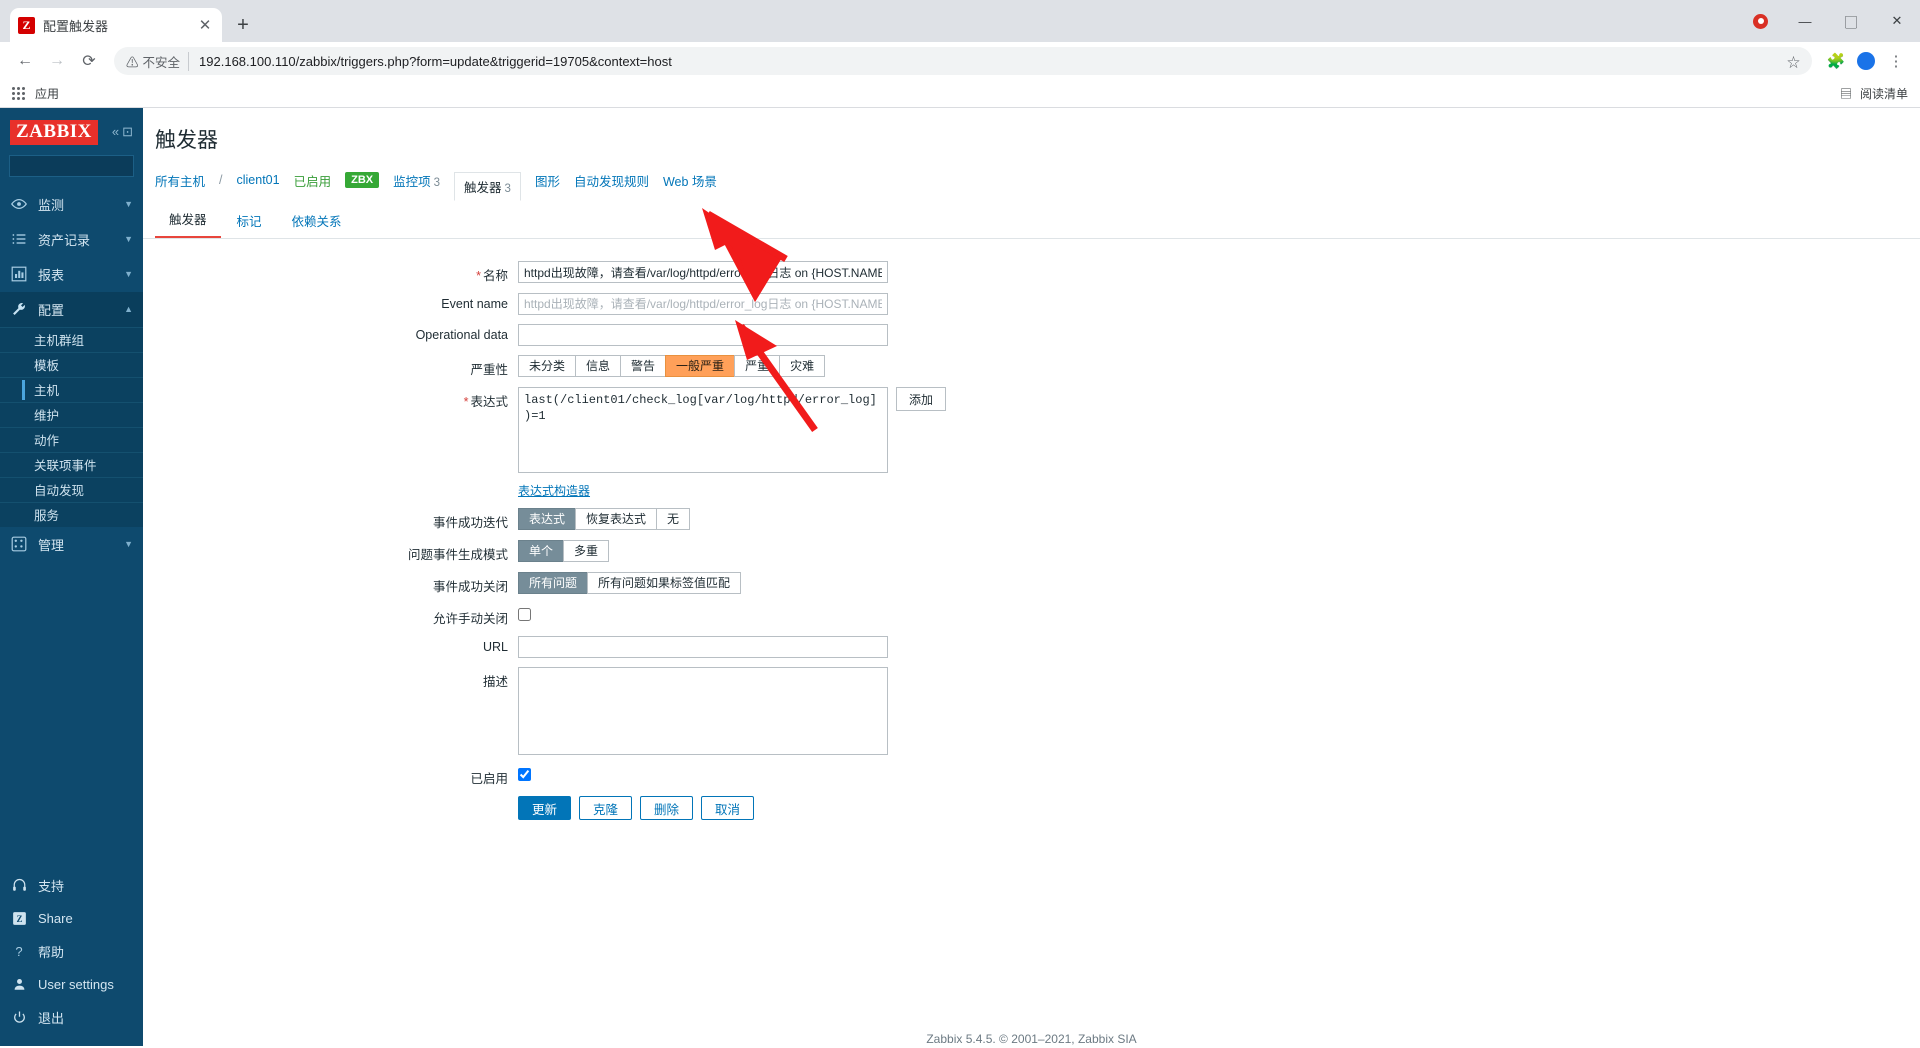 Image resolution: width=1920 pixels, height=1048 pixels. What do you see at coordinates (71, 1017) in the screenshot?
I see `sidebar-item-signout: 退出` at bounding box center [71, 1017].